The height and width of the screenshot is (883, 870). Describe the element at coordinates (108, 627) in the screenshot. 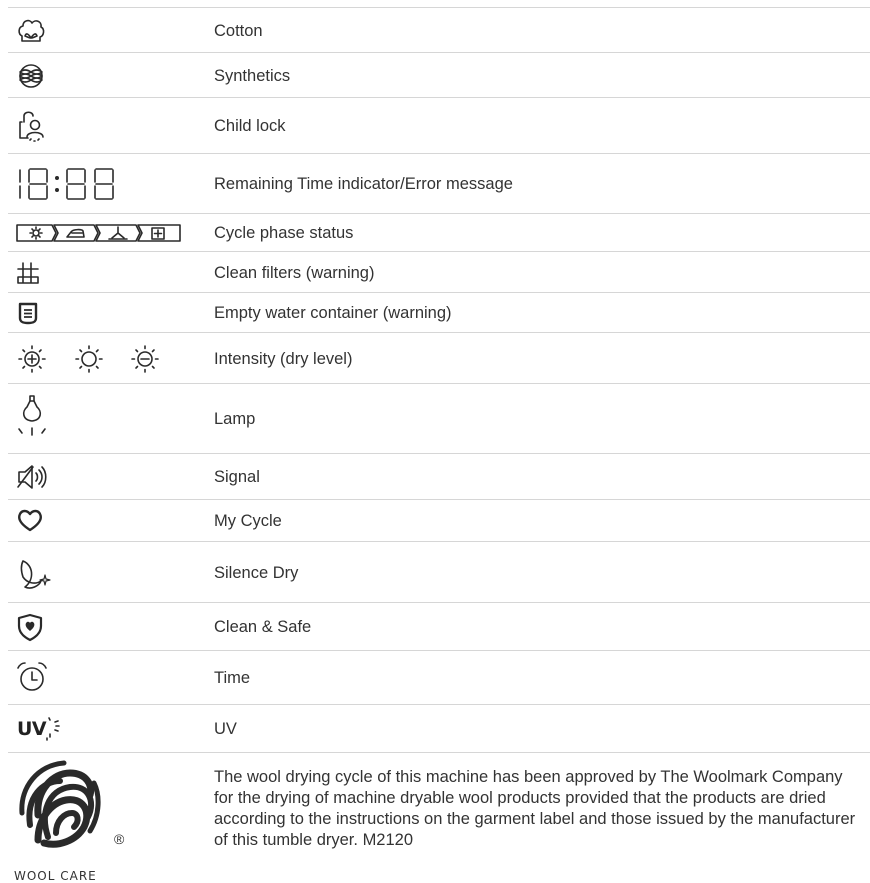

I see `shield-heart-icon` at that location.